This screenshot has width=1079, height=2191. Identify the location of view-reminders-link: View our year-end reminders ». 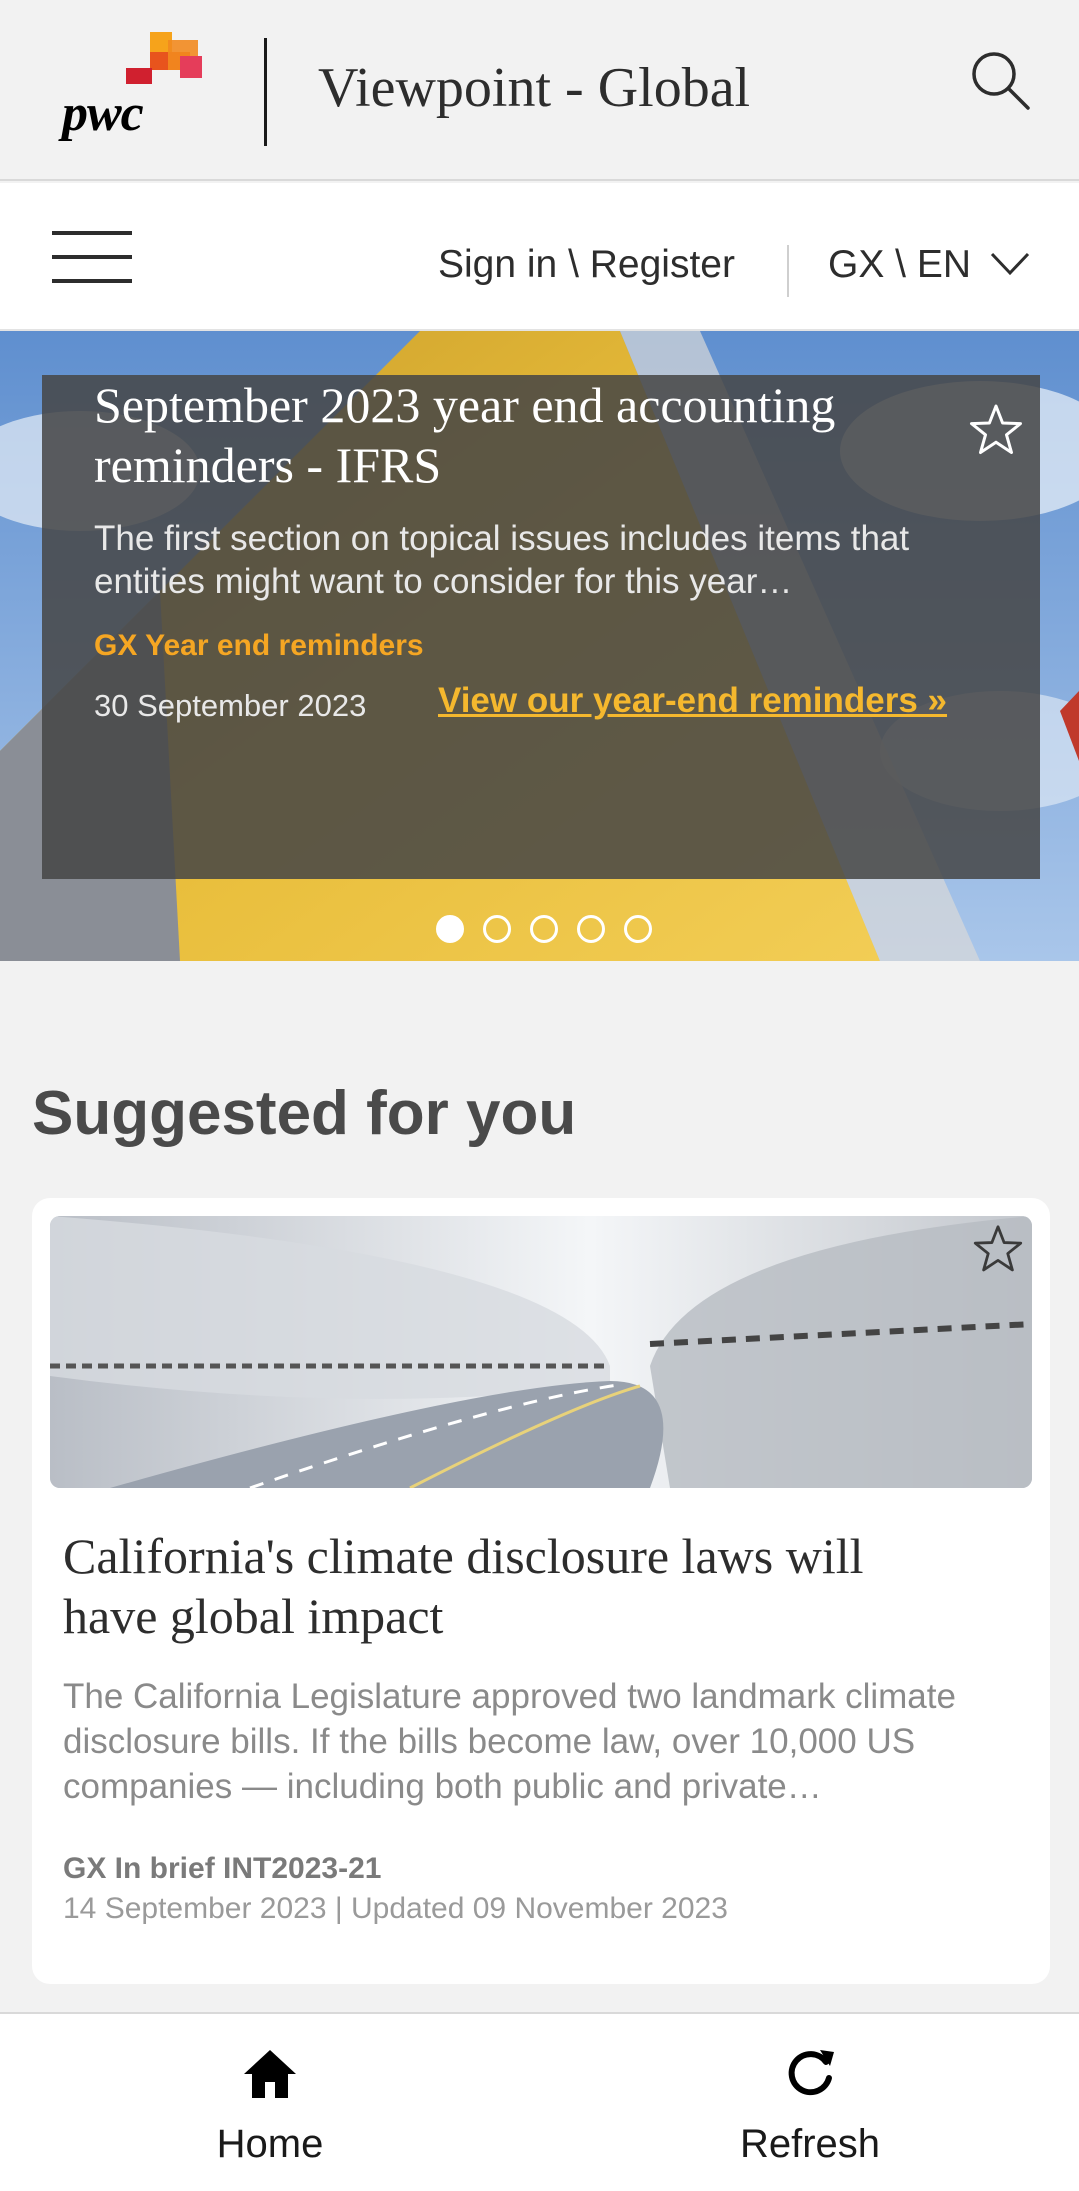
(692, 701).